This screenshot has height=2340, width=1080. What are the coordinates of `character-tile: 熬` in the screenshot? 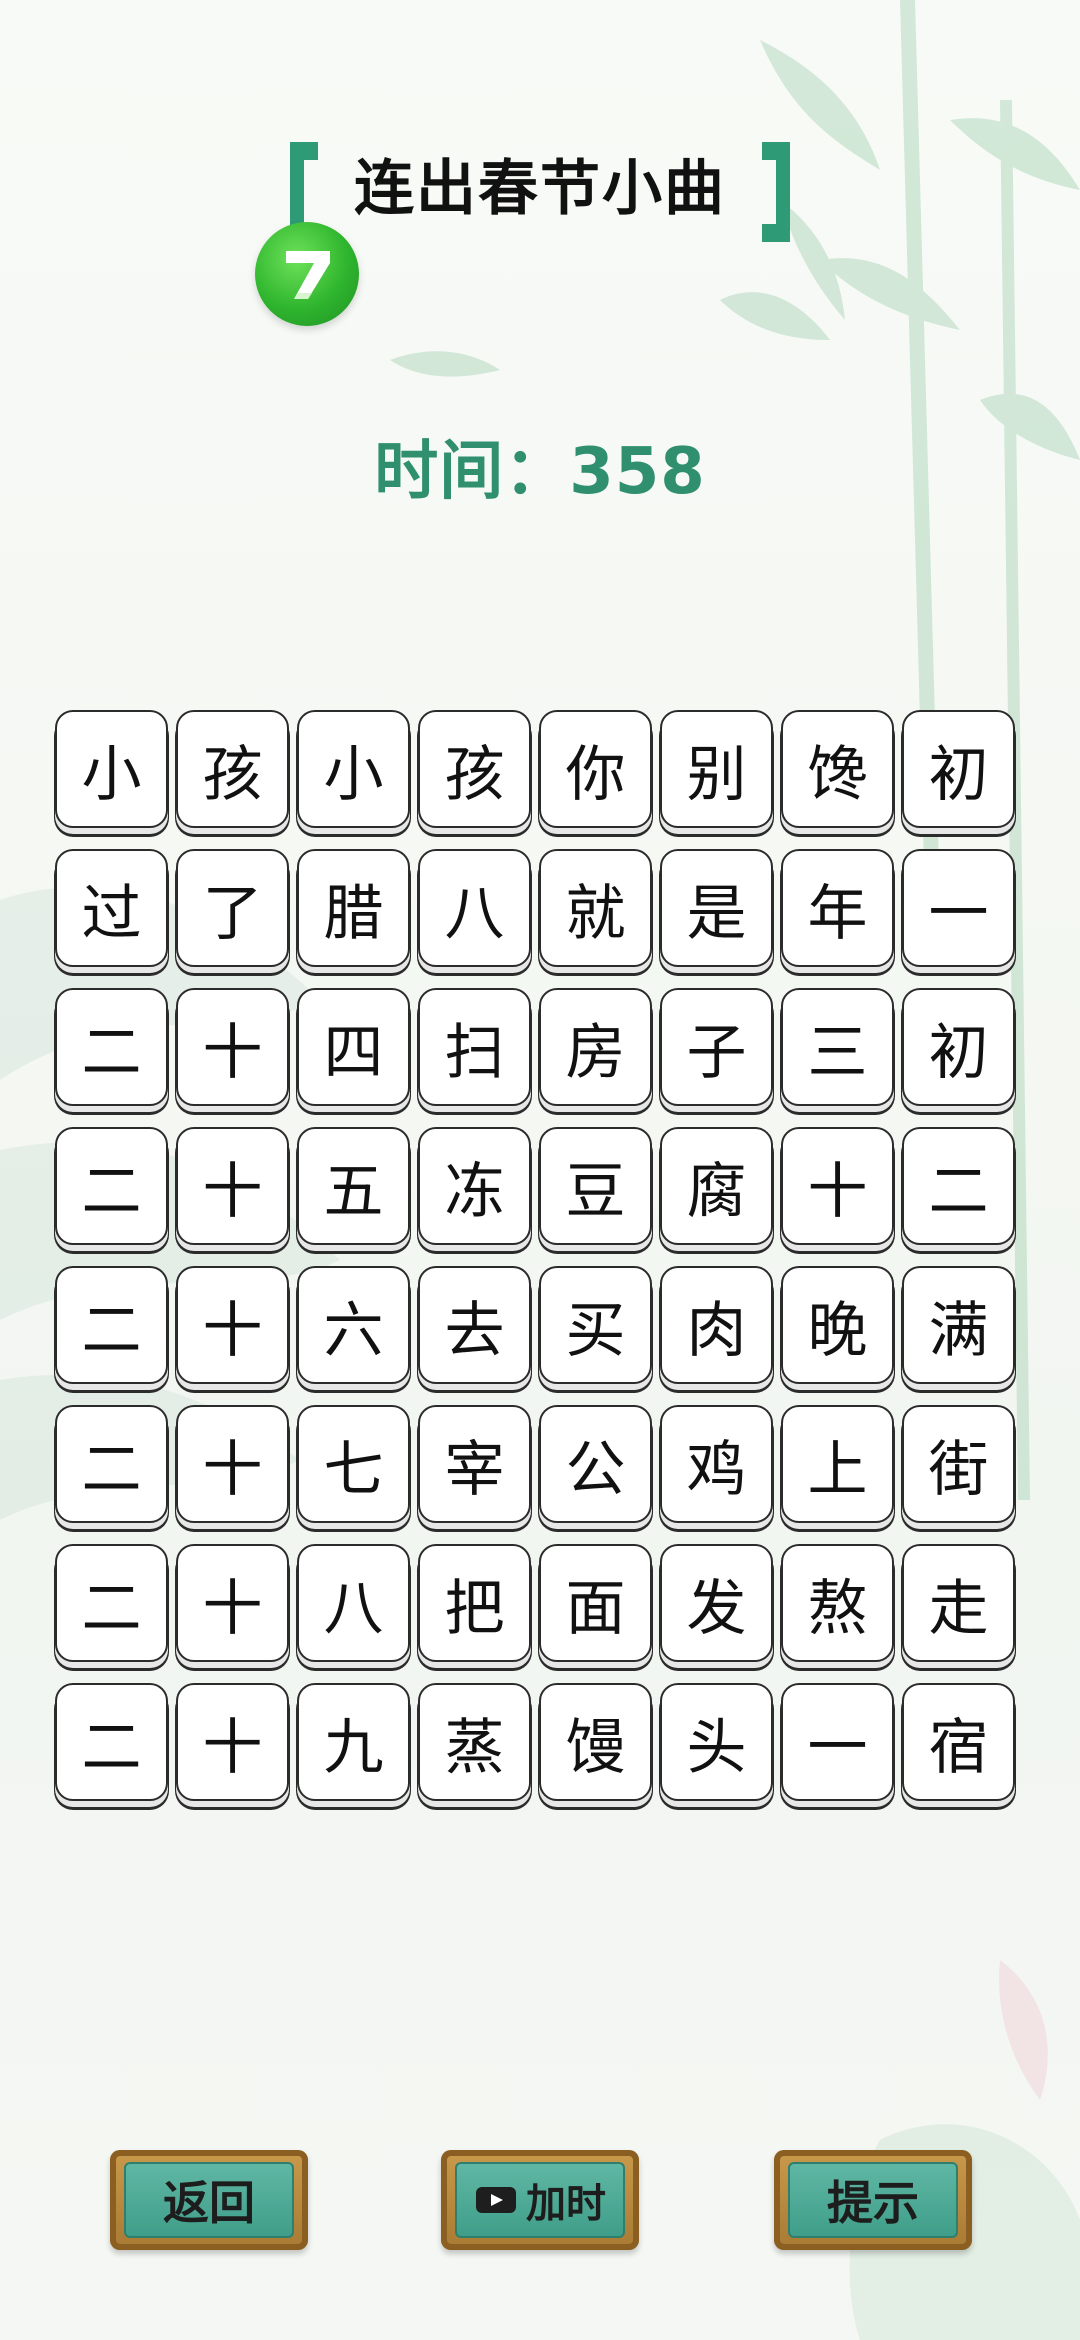 It's located at (837, 1603).